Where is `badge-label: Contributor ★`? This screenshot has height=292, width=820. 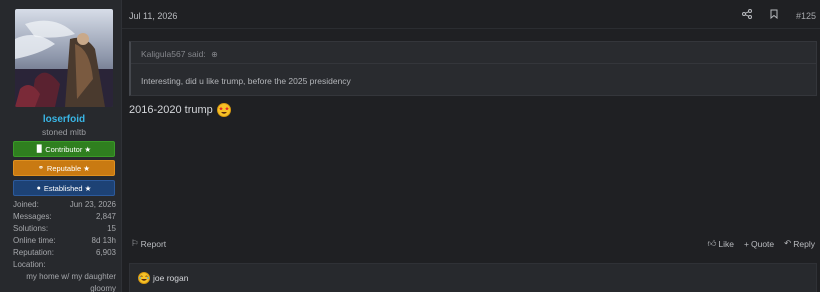
badge-label: Contributor ★ is located at coordinates (68, 149).